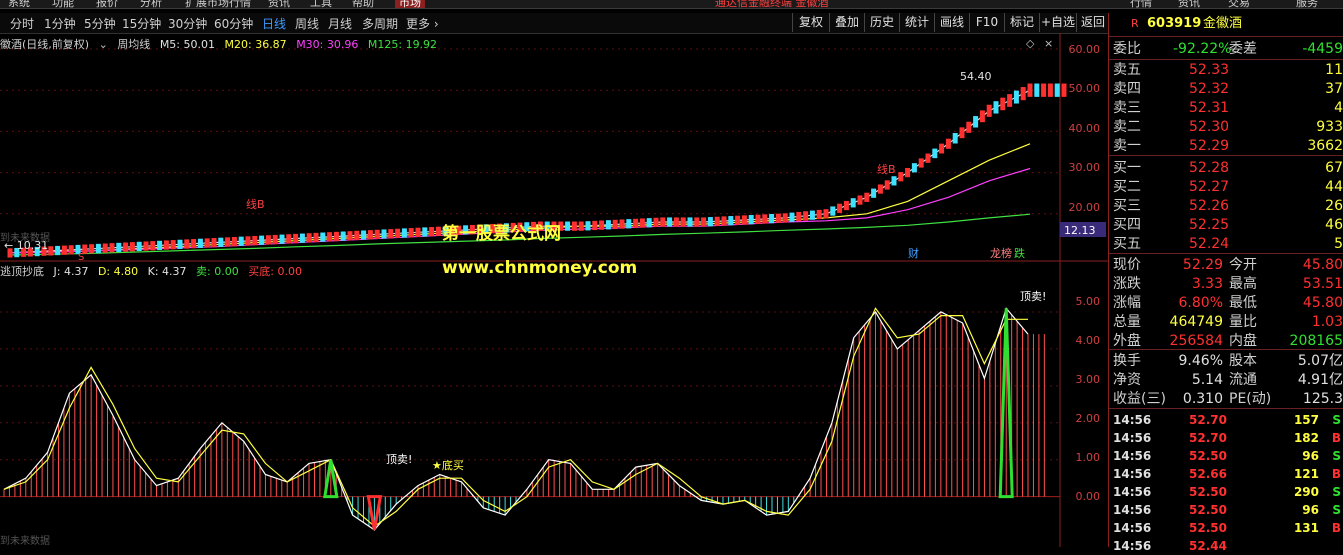 This screenshot has height=555, width=1343. What do you see at coordinates (1226, 59) in the screenshot?
I see `separator` at bounding box center [1226, 59].